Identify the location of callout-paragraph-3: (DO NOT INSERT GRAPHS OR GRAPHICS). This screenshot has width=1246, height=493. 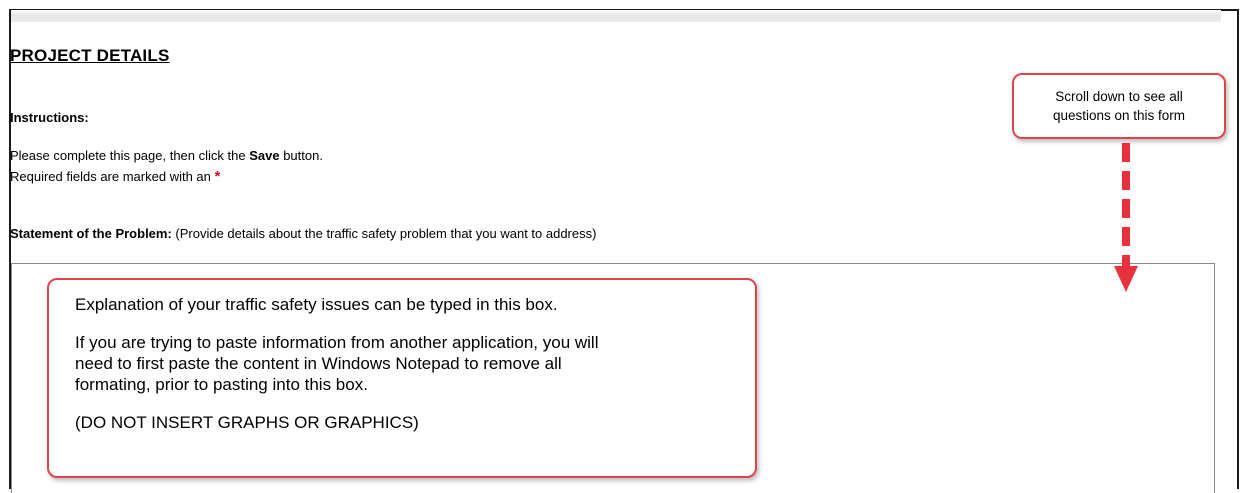
(247, 422).